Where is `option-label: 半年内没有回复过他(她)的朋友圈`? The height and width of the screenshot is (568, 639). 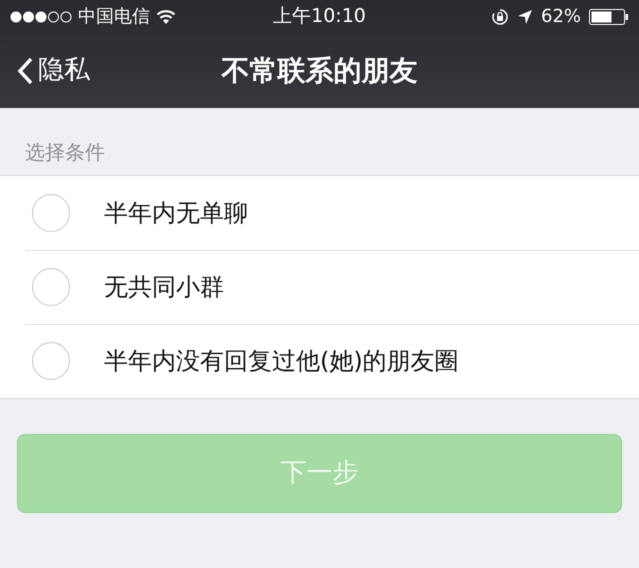 option-label: 半年内没有回复过他(她)的朋友圈 is located at coordinates (281, 361).